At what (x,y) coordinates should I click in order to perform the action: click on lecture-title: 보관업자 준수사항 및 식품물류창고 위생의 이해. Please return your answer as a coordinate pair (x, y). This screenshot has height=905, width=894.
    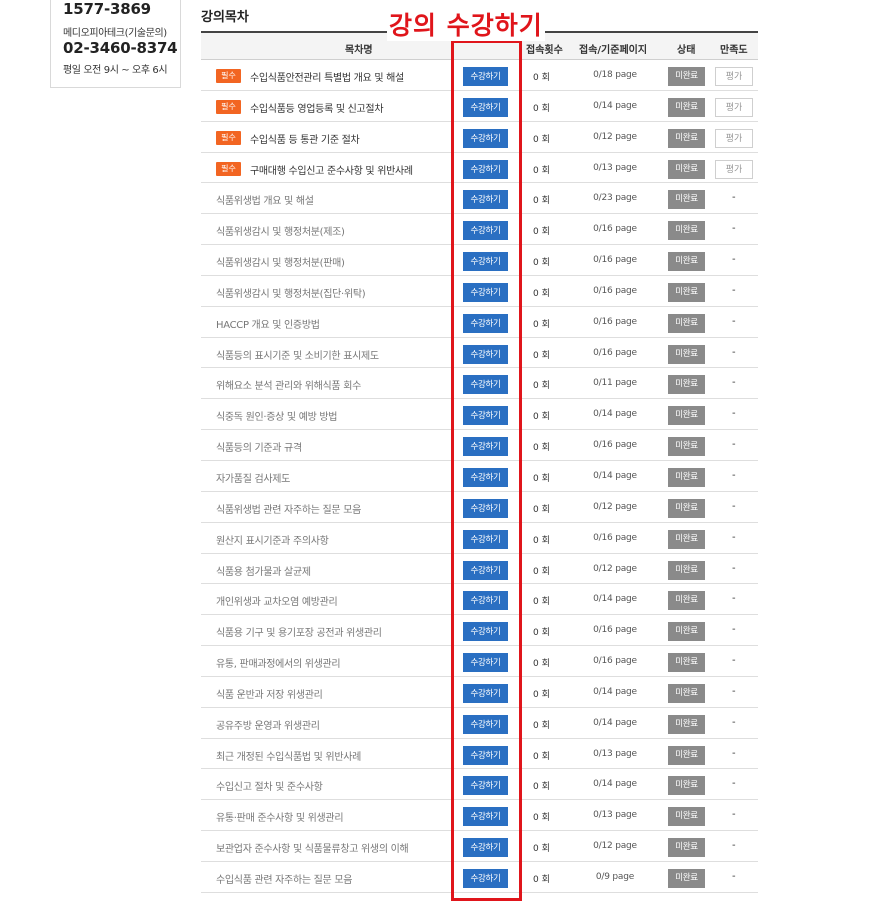
    Looking at the image, I should click on (312, 850).